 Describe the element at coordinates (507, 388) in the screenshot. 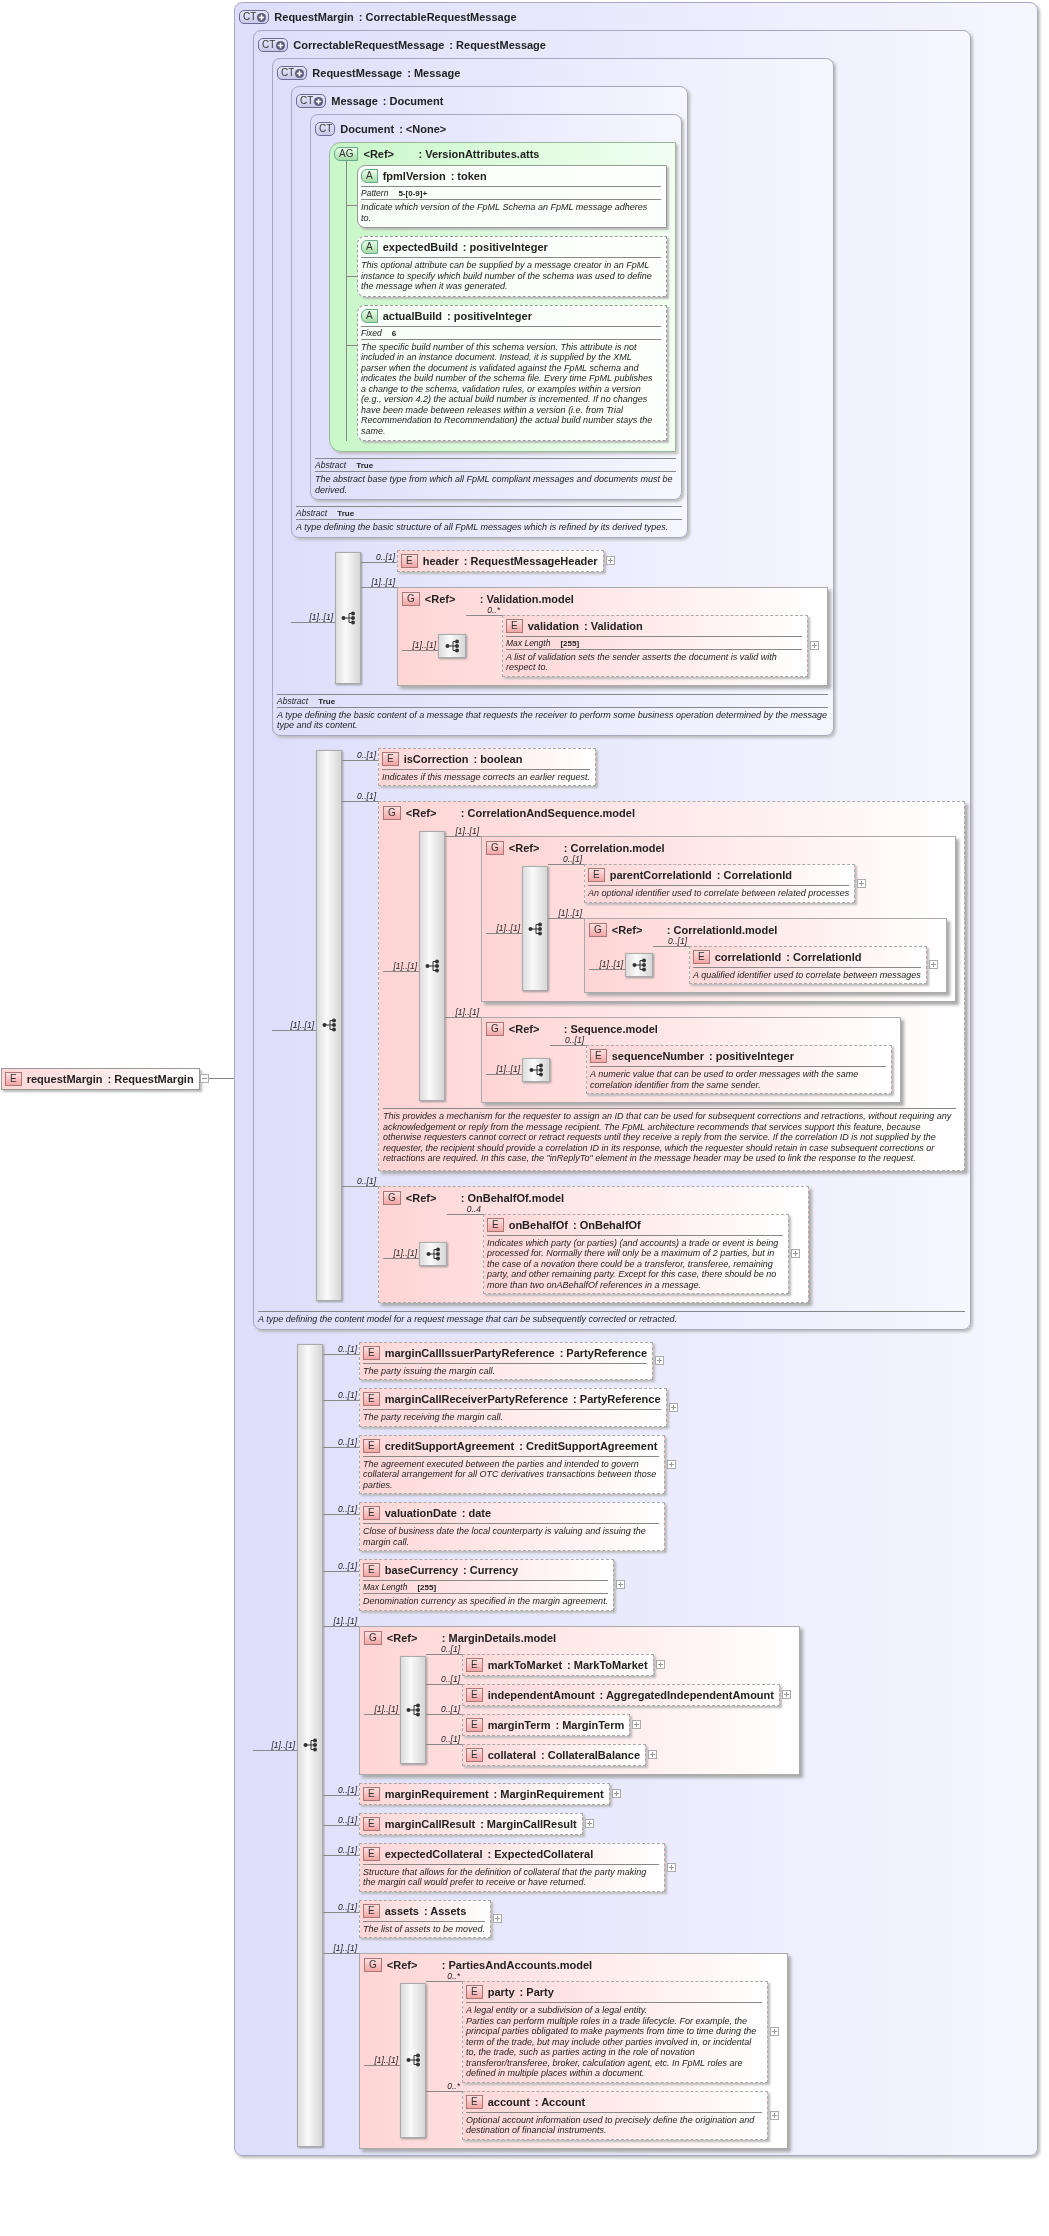

I see `description: The specific build number of this schema version. This attribute is not included in an instance document. Instead, it is supplied by the XML parser when the document is validated against the FpML schema and indicates the build number of the schema file. Every time FpML publishes a change to the schema, validation rules, or examples within a version (e.g., version 4.2) the actual build number is incremented. If no changes have been made between releases within a version (i.e. from Trial Recommendation to Recommendation) the actual build number stays the same.` at that location.